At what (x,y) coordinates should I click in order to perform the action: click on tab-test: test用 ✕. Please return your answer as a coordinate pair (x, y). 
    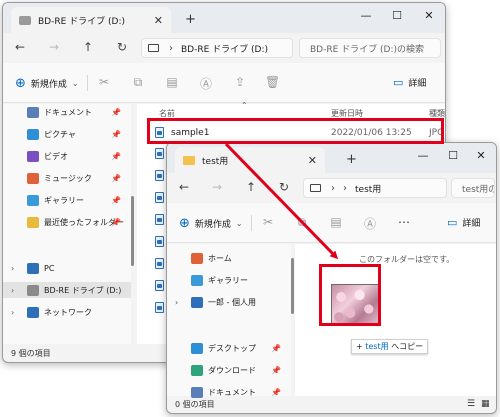
    Looking at the image, I should click on (250, 160).